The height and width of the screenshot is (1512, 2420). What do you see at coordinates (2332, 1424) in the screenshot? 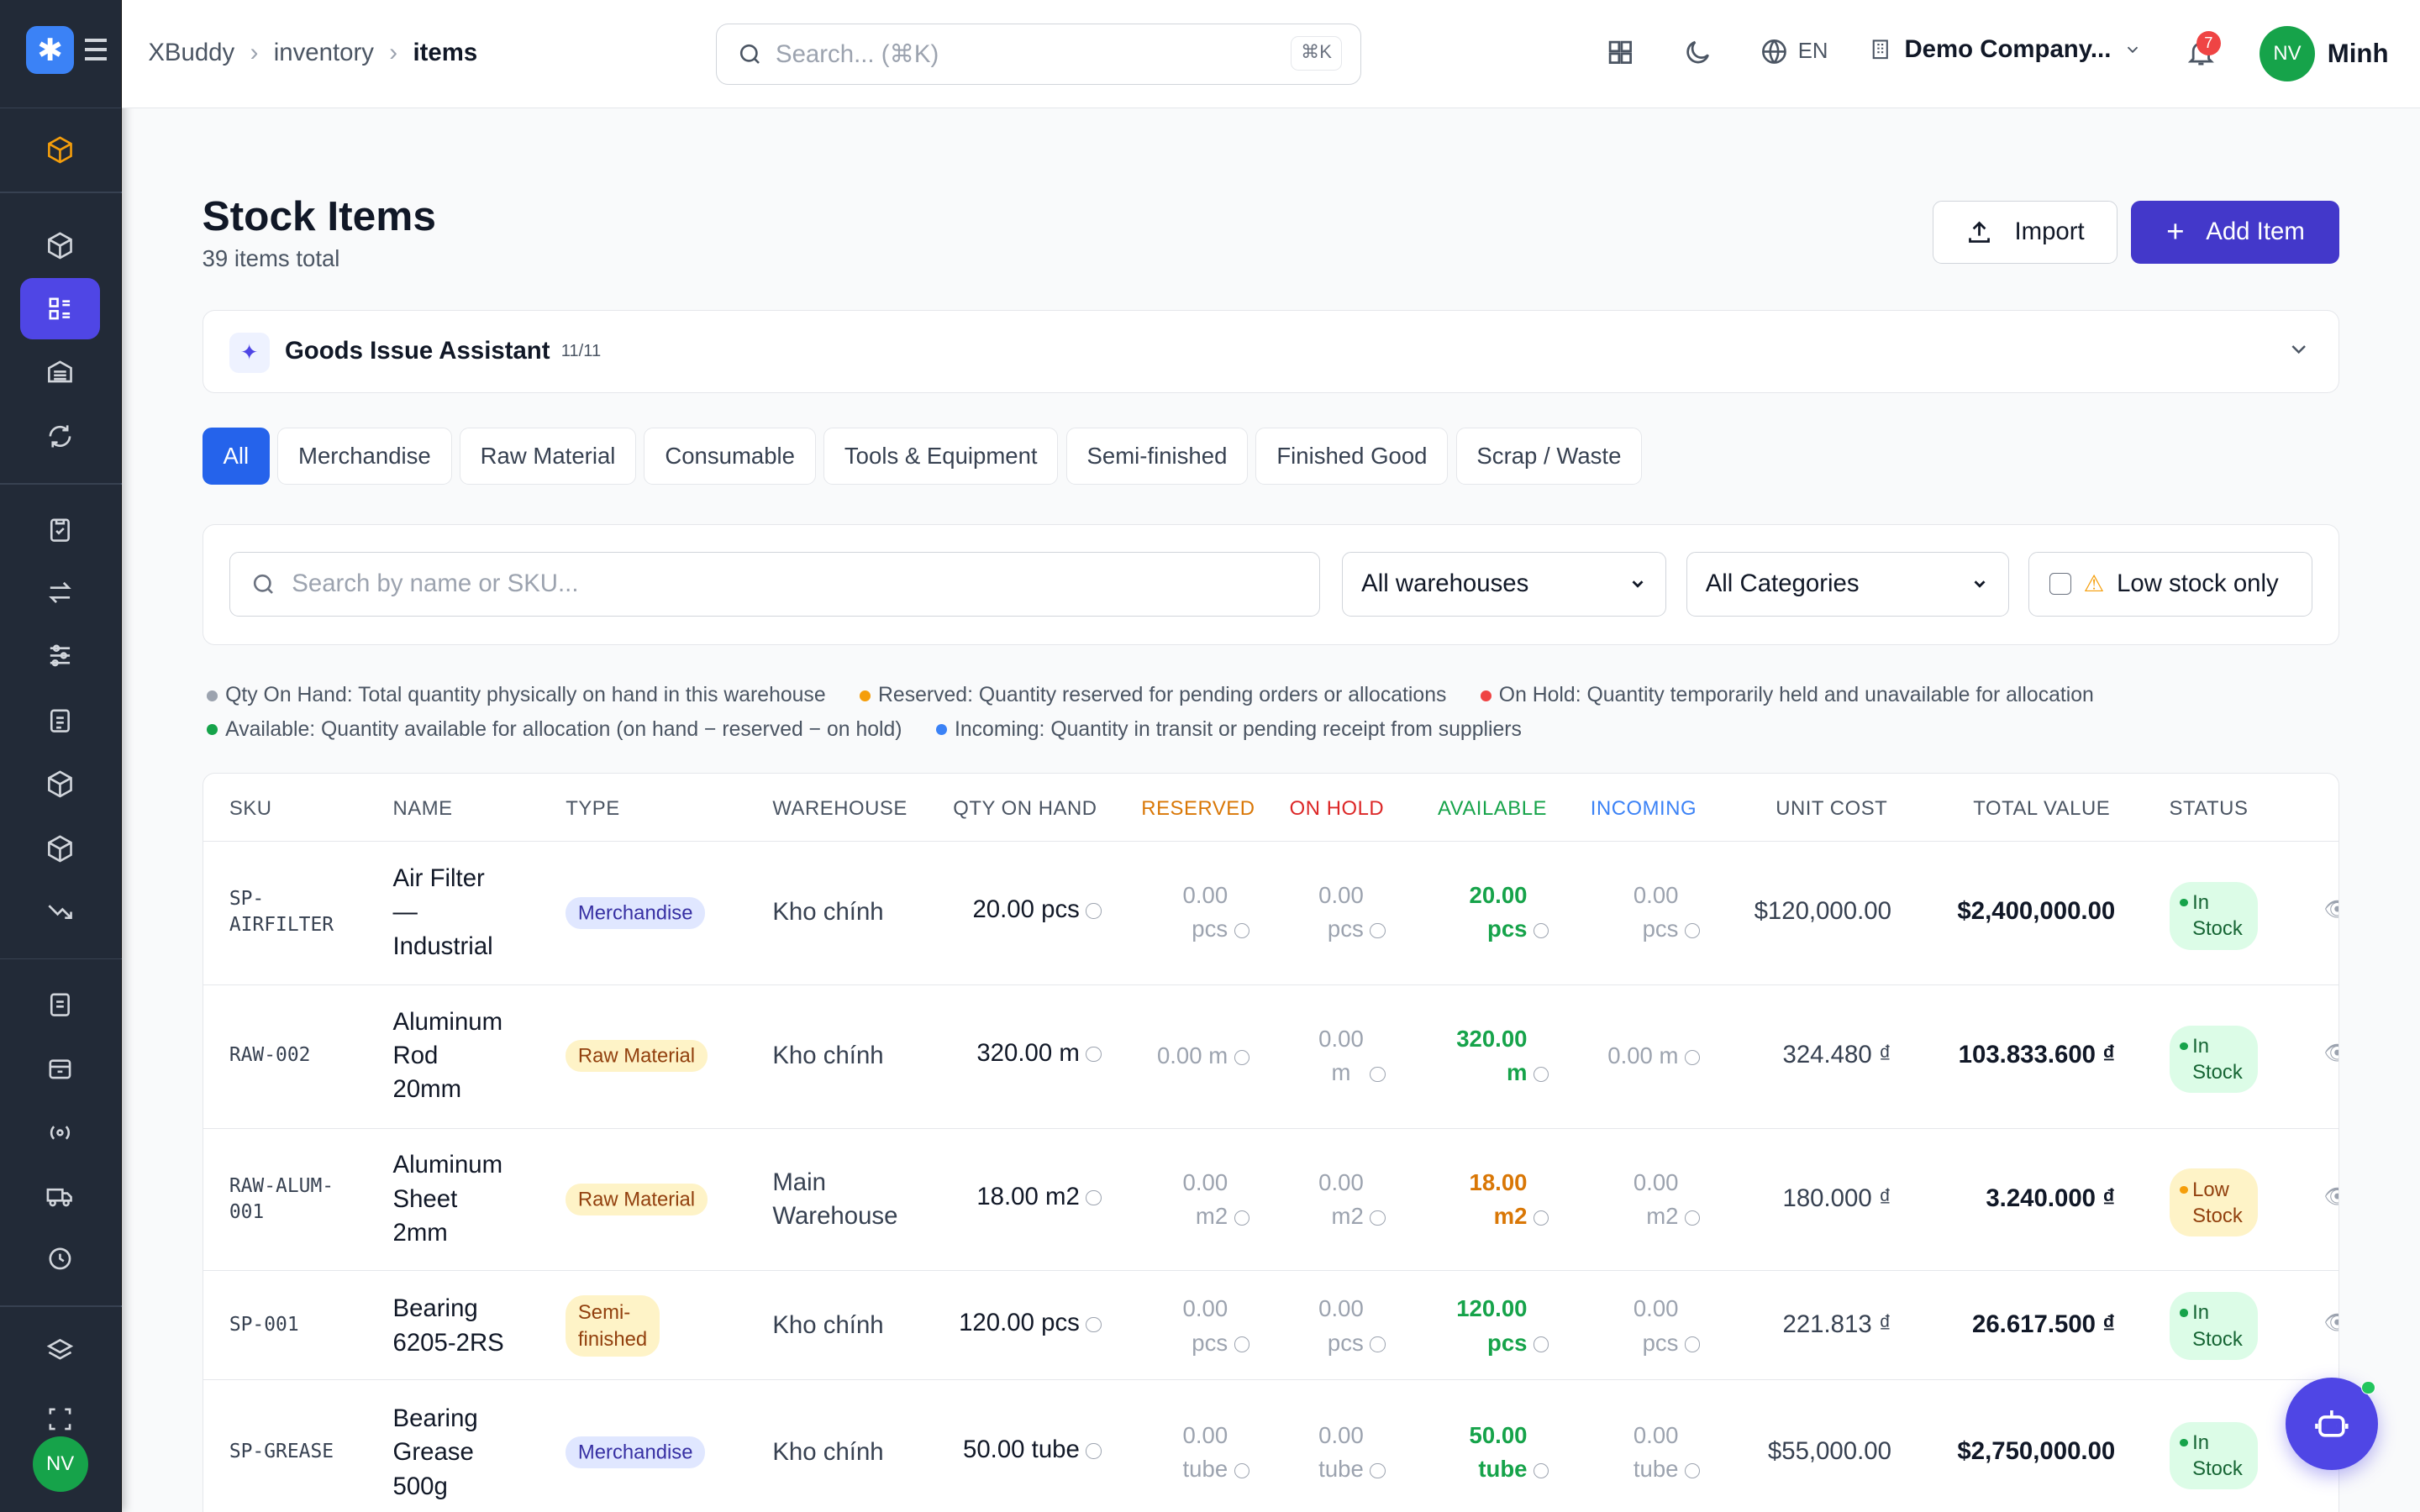
I see `assistant-bot-button` at bounding box center [2332, 1424].